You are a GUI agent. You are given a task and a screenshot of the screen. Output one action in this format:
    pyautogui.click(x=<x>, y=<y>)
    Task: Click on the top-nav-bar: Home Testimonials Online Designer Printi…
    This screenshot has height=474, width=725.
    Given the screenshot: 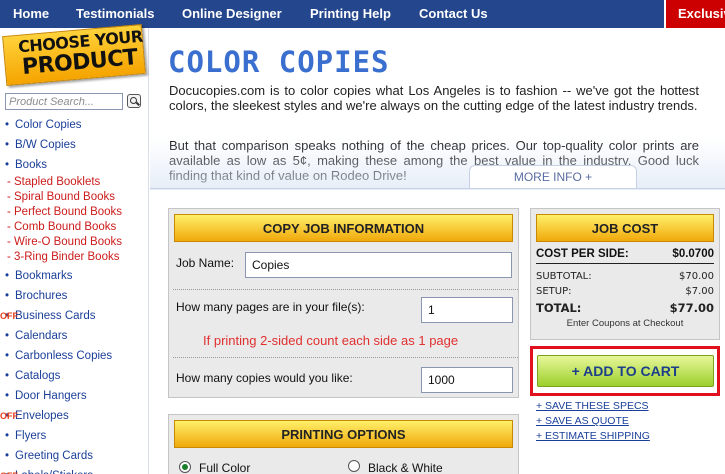 What is the action you would take?
    pyautogui.click(x=362, y=14)
    